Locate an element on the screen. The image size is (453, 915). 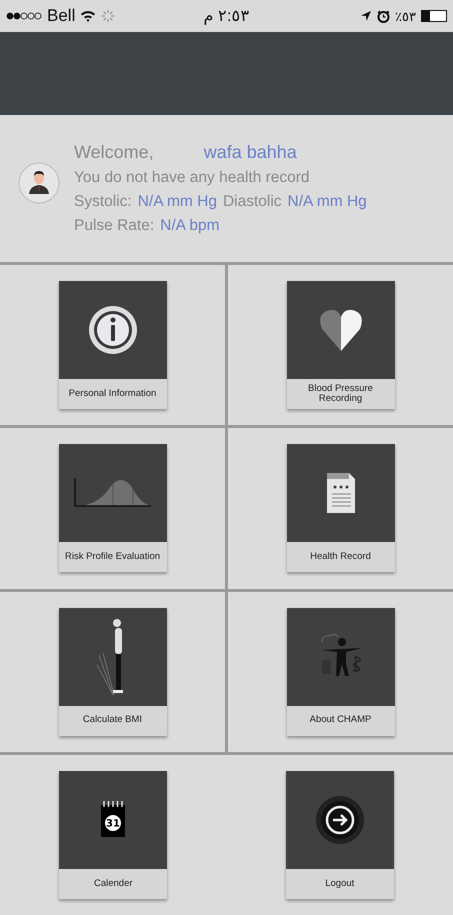
menu-tile: Logout is located at coordinates (340, 834).